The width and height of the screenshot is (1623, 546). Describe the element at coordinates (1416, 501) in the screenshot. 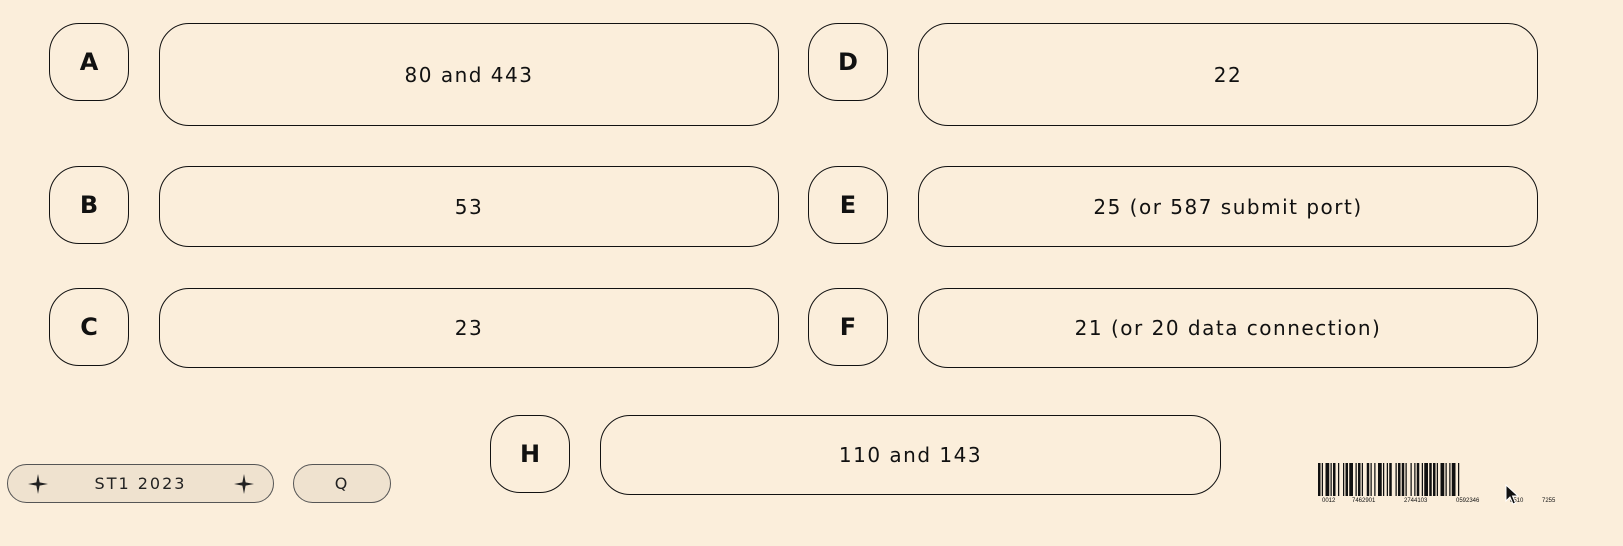

I see `barcode-digit-group: 2744103` at that location.